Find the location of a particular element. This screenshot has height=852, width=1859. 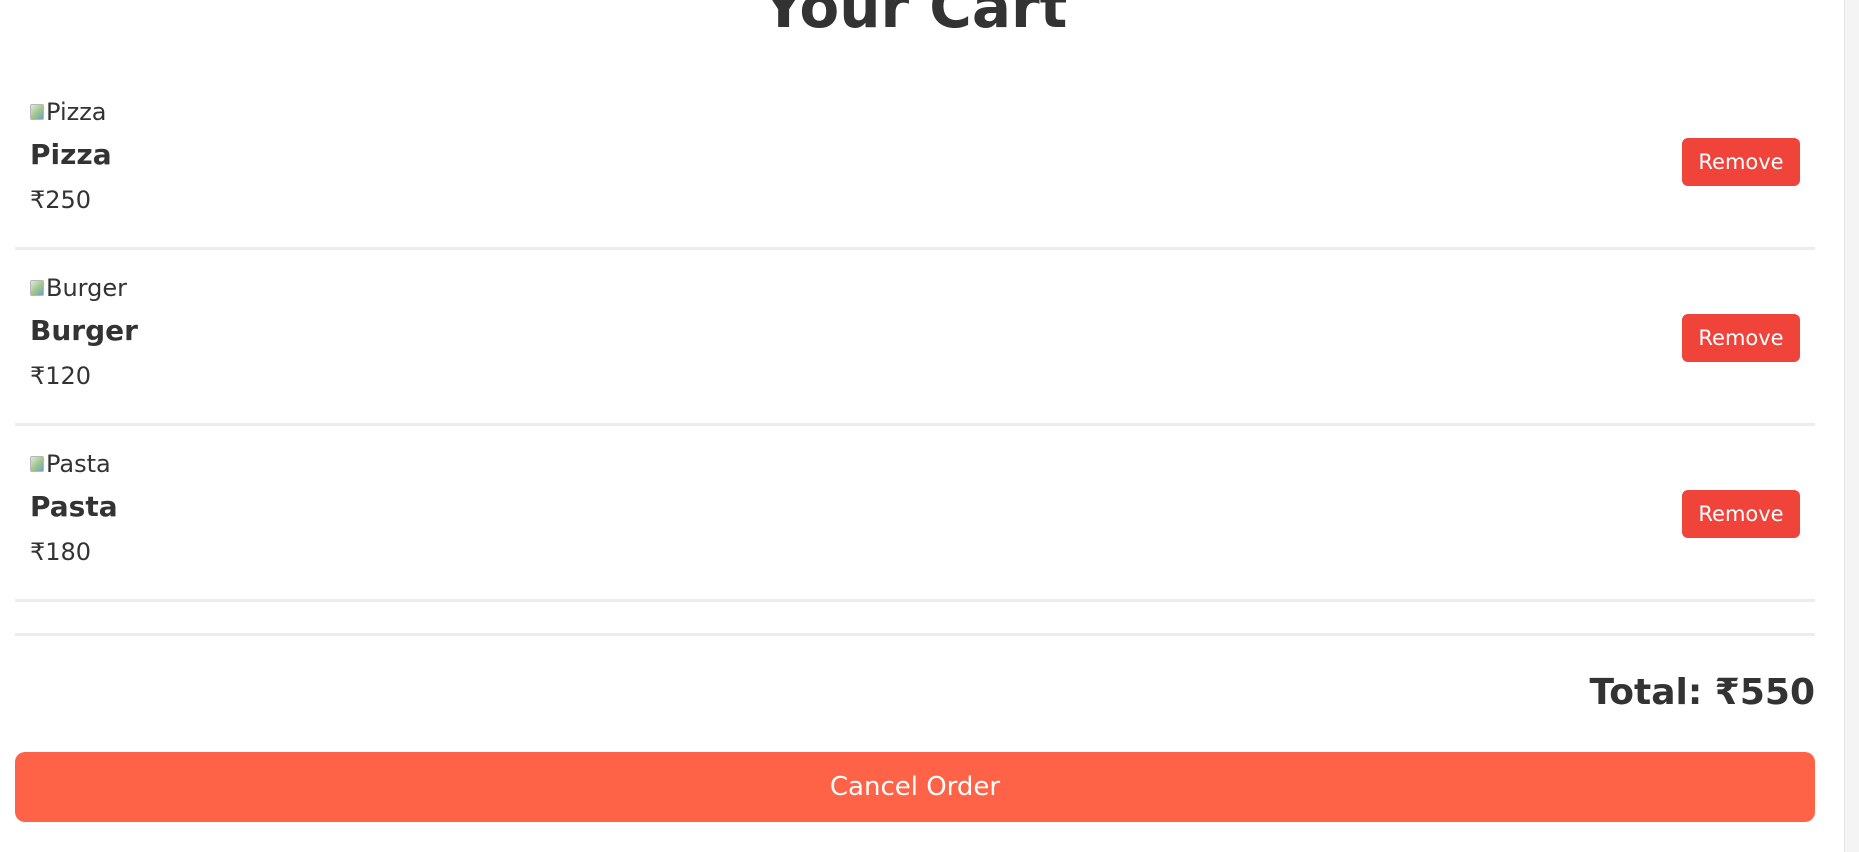

item-image-broken: Pasta is located at coordinates (70, 464).